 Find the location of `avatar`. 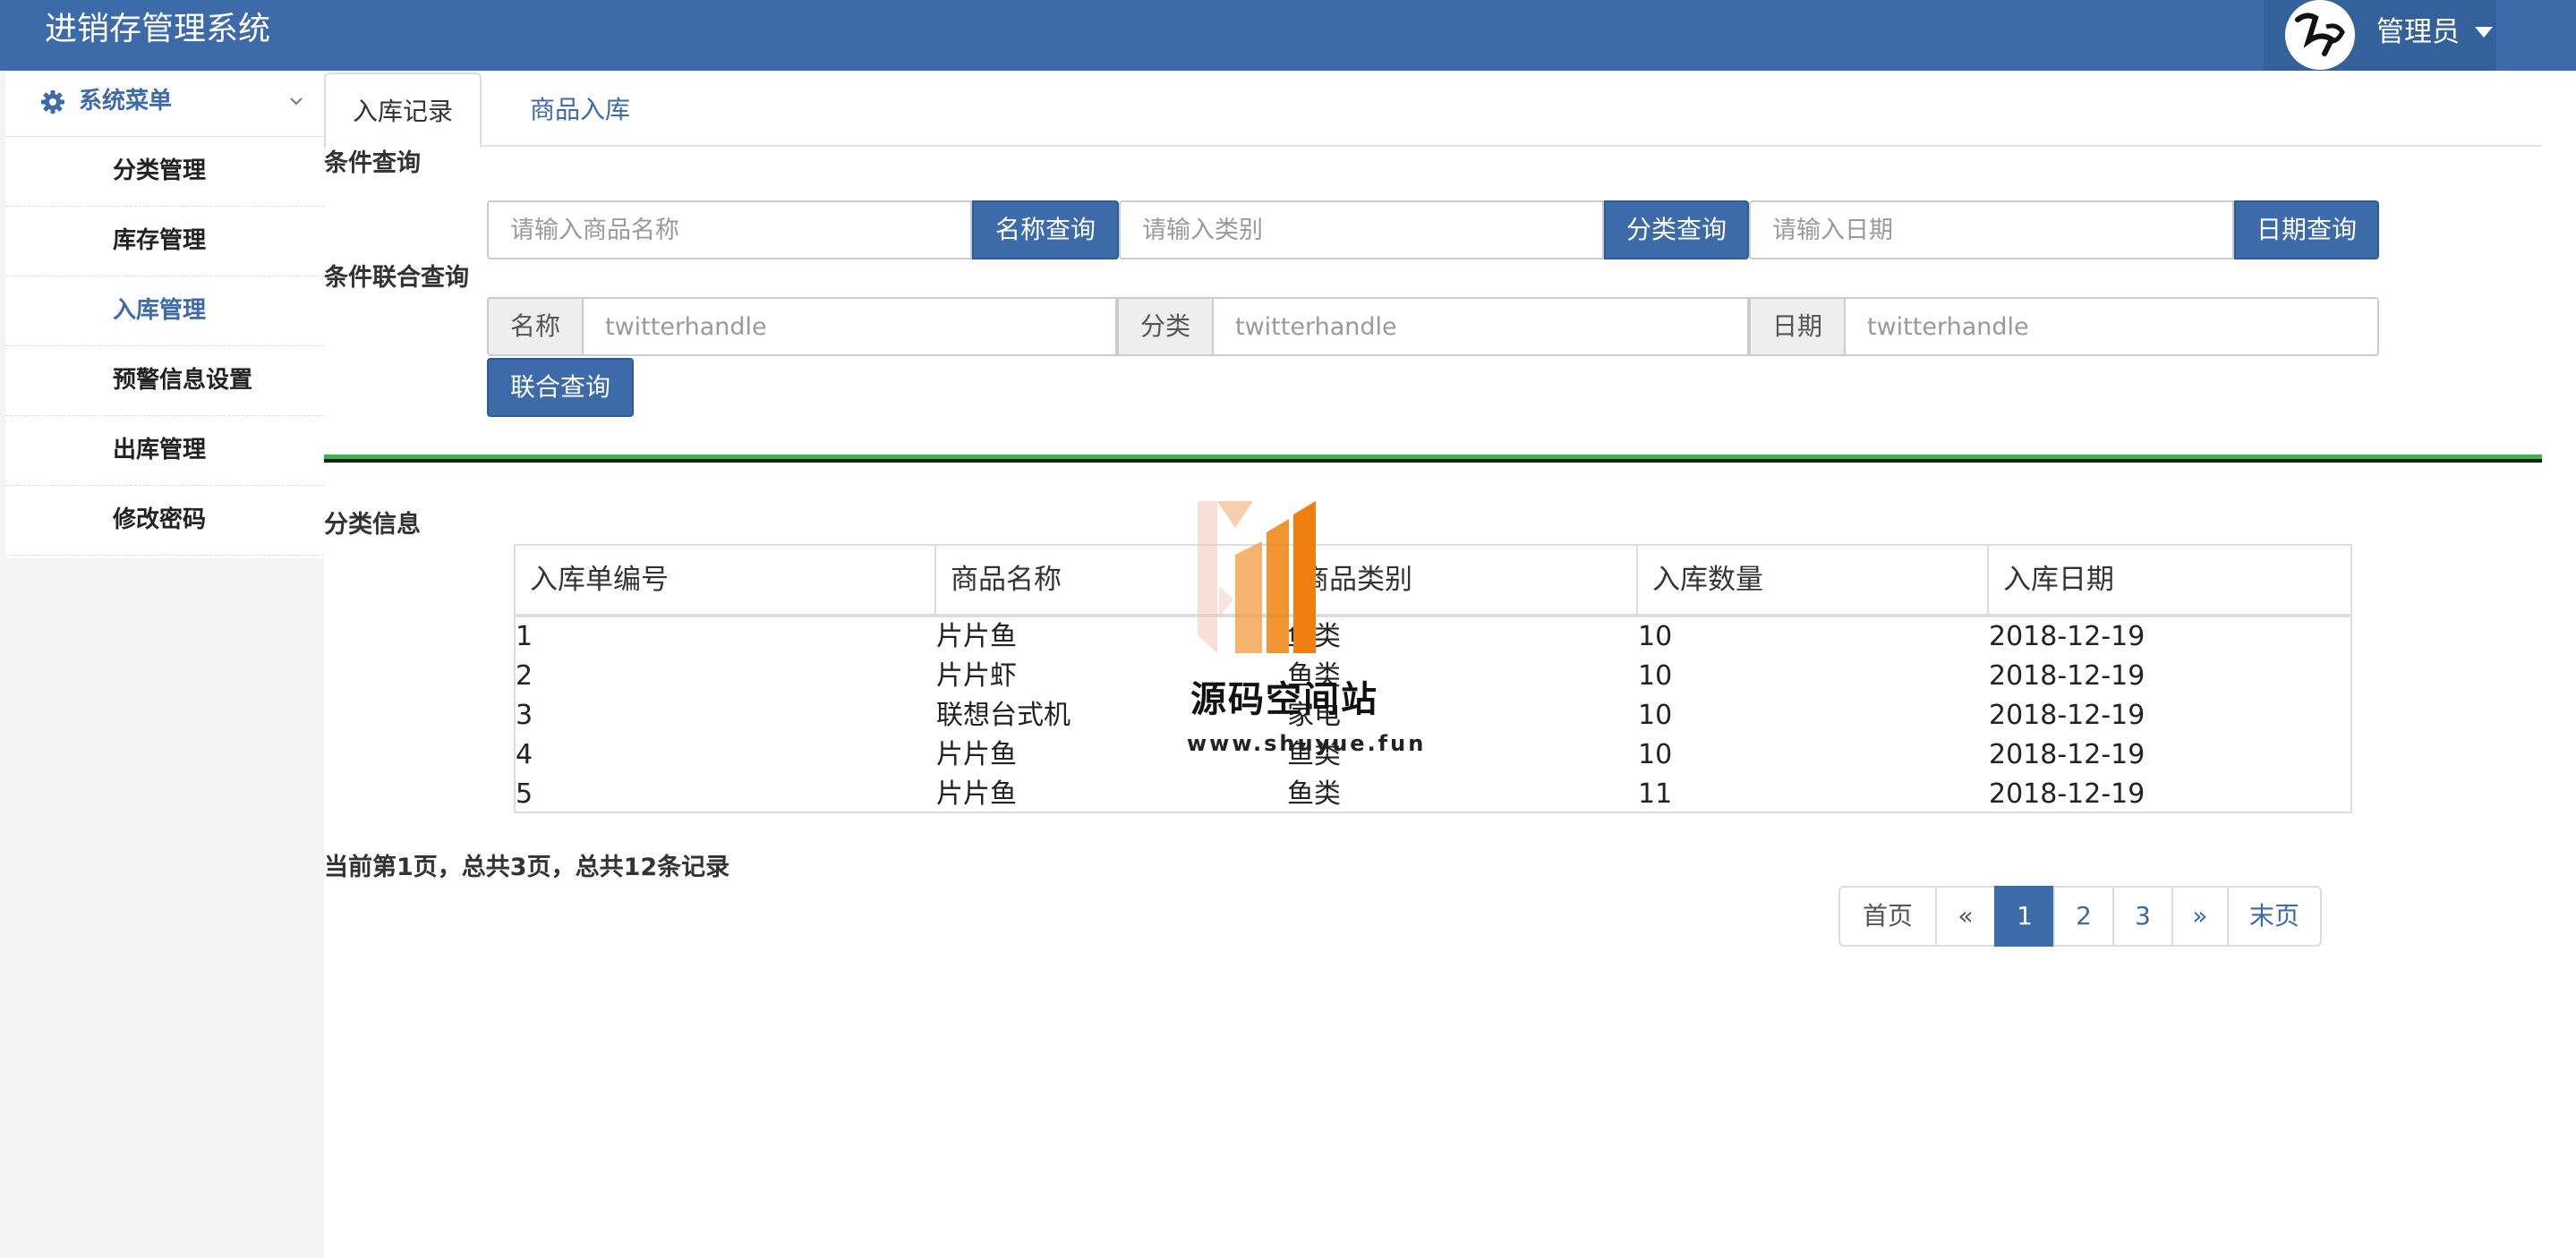

avatar is located at coordinates (2320, 35).